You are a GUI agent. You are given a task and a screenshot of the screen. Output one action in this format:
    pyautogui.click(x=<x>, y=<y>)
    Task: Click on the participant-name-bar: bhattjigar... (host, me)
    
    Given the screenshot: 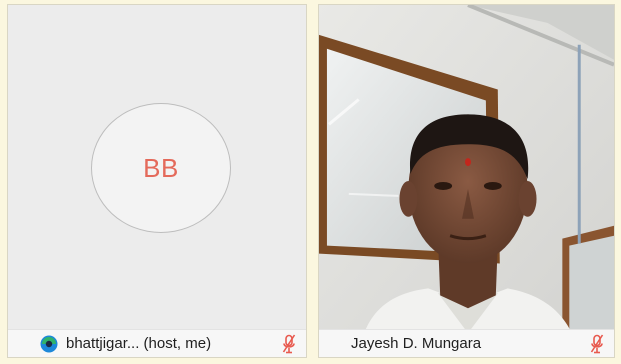 What is the action you would take?
    pyautogui.click(x=157, y=343)
    